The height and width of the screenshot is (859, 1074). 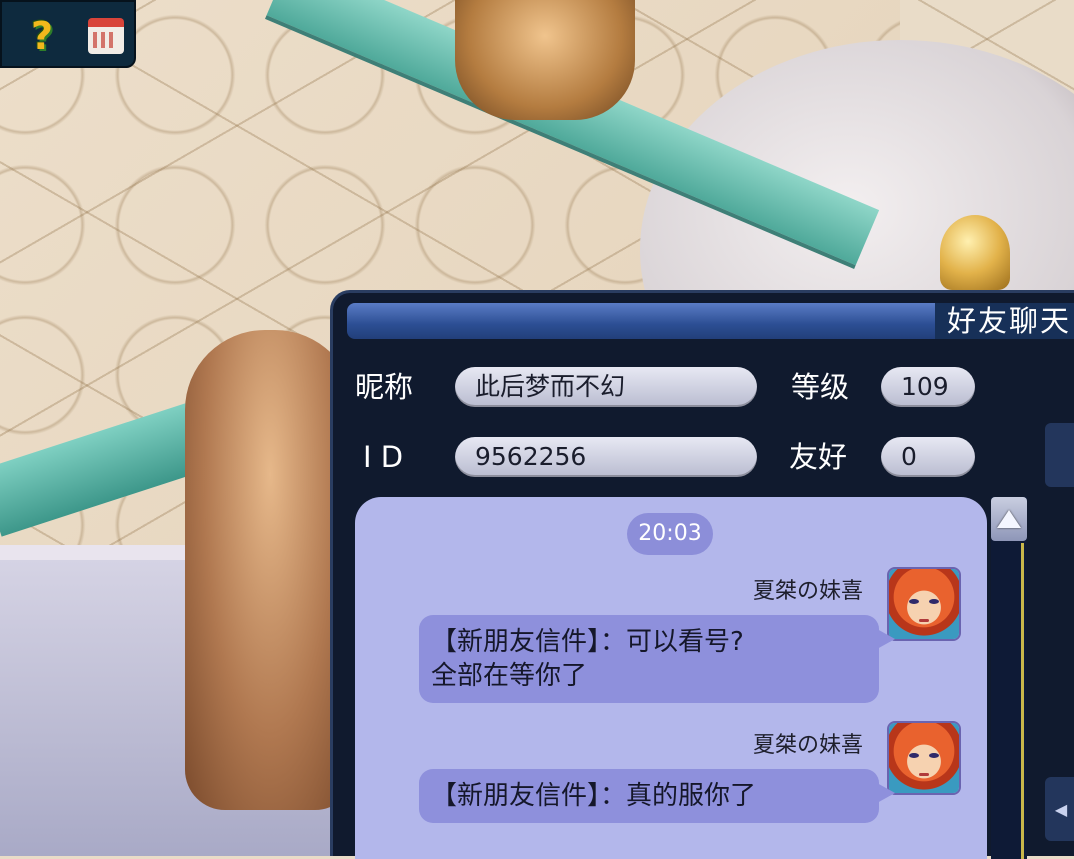 What do you see at coordinates (710, 321) in the screenshot?
I see `chat-title-bar: 好友聊天` at bounding box center [710, 321].